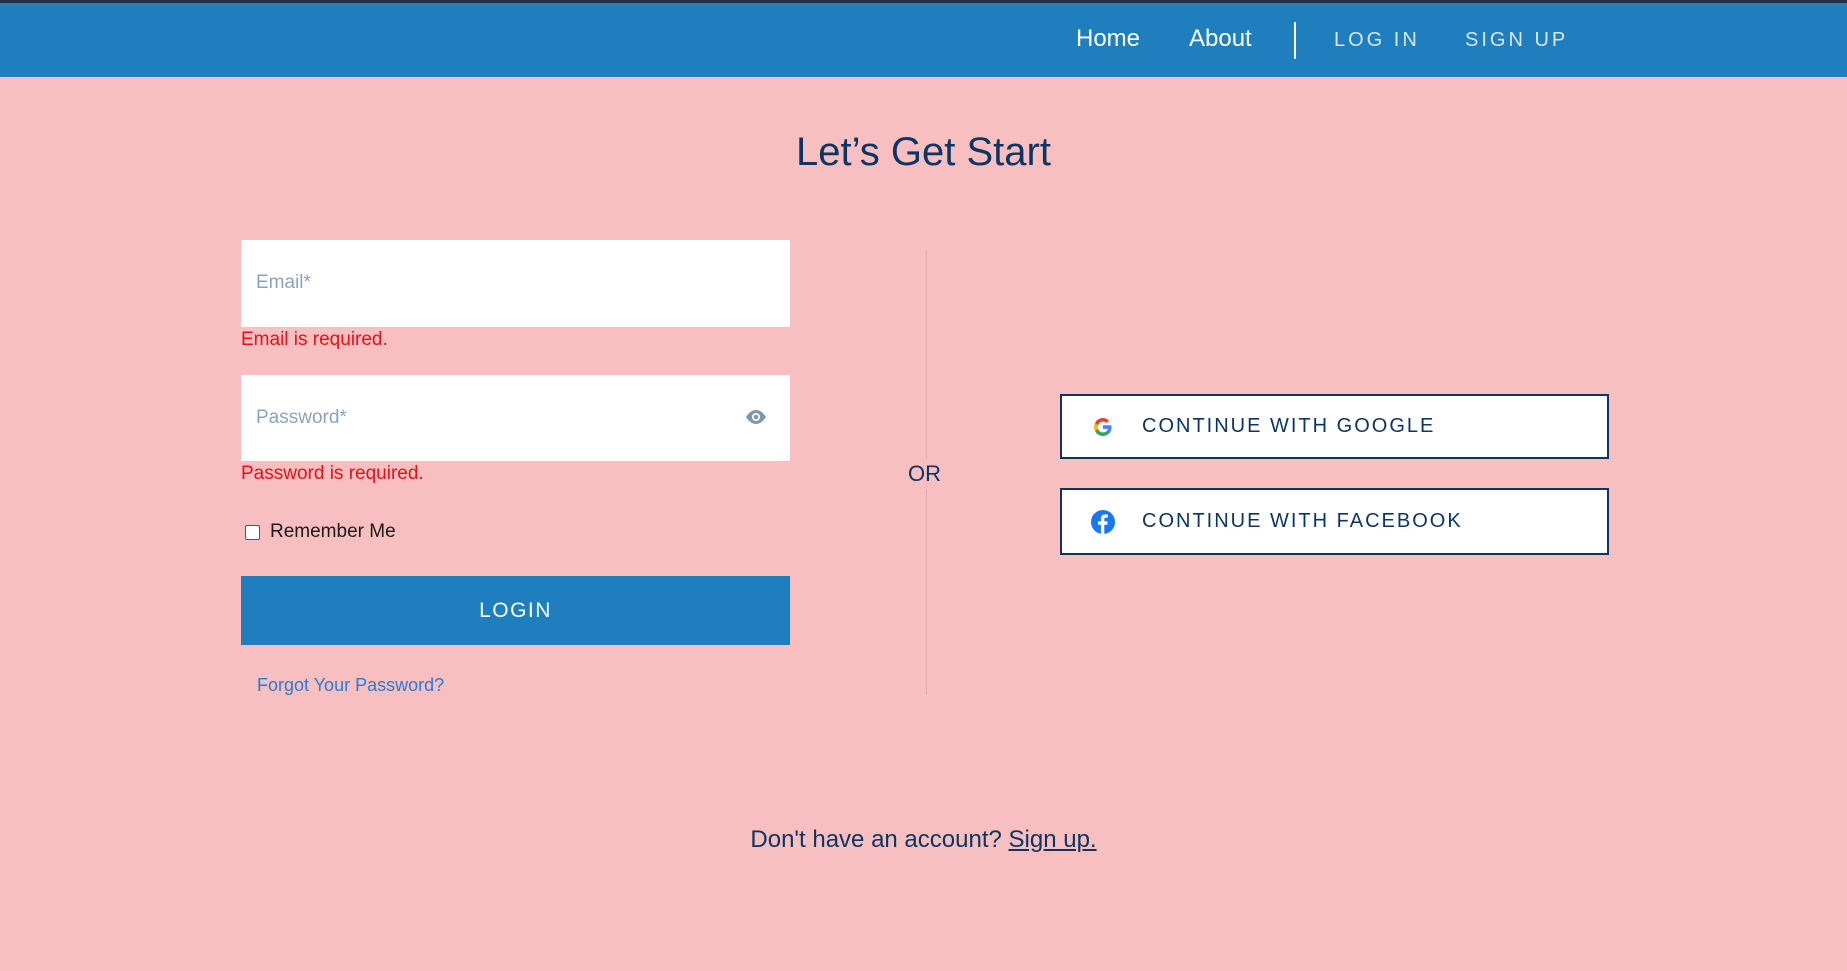  What do you see at coordinates (301, 417) in the screenshot?
I see `password-placeholder: Password*` at bounding box center [301, 417].